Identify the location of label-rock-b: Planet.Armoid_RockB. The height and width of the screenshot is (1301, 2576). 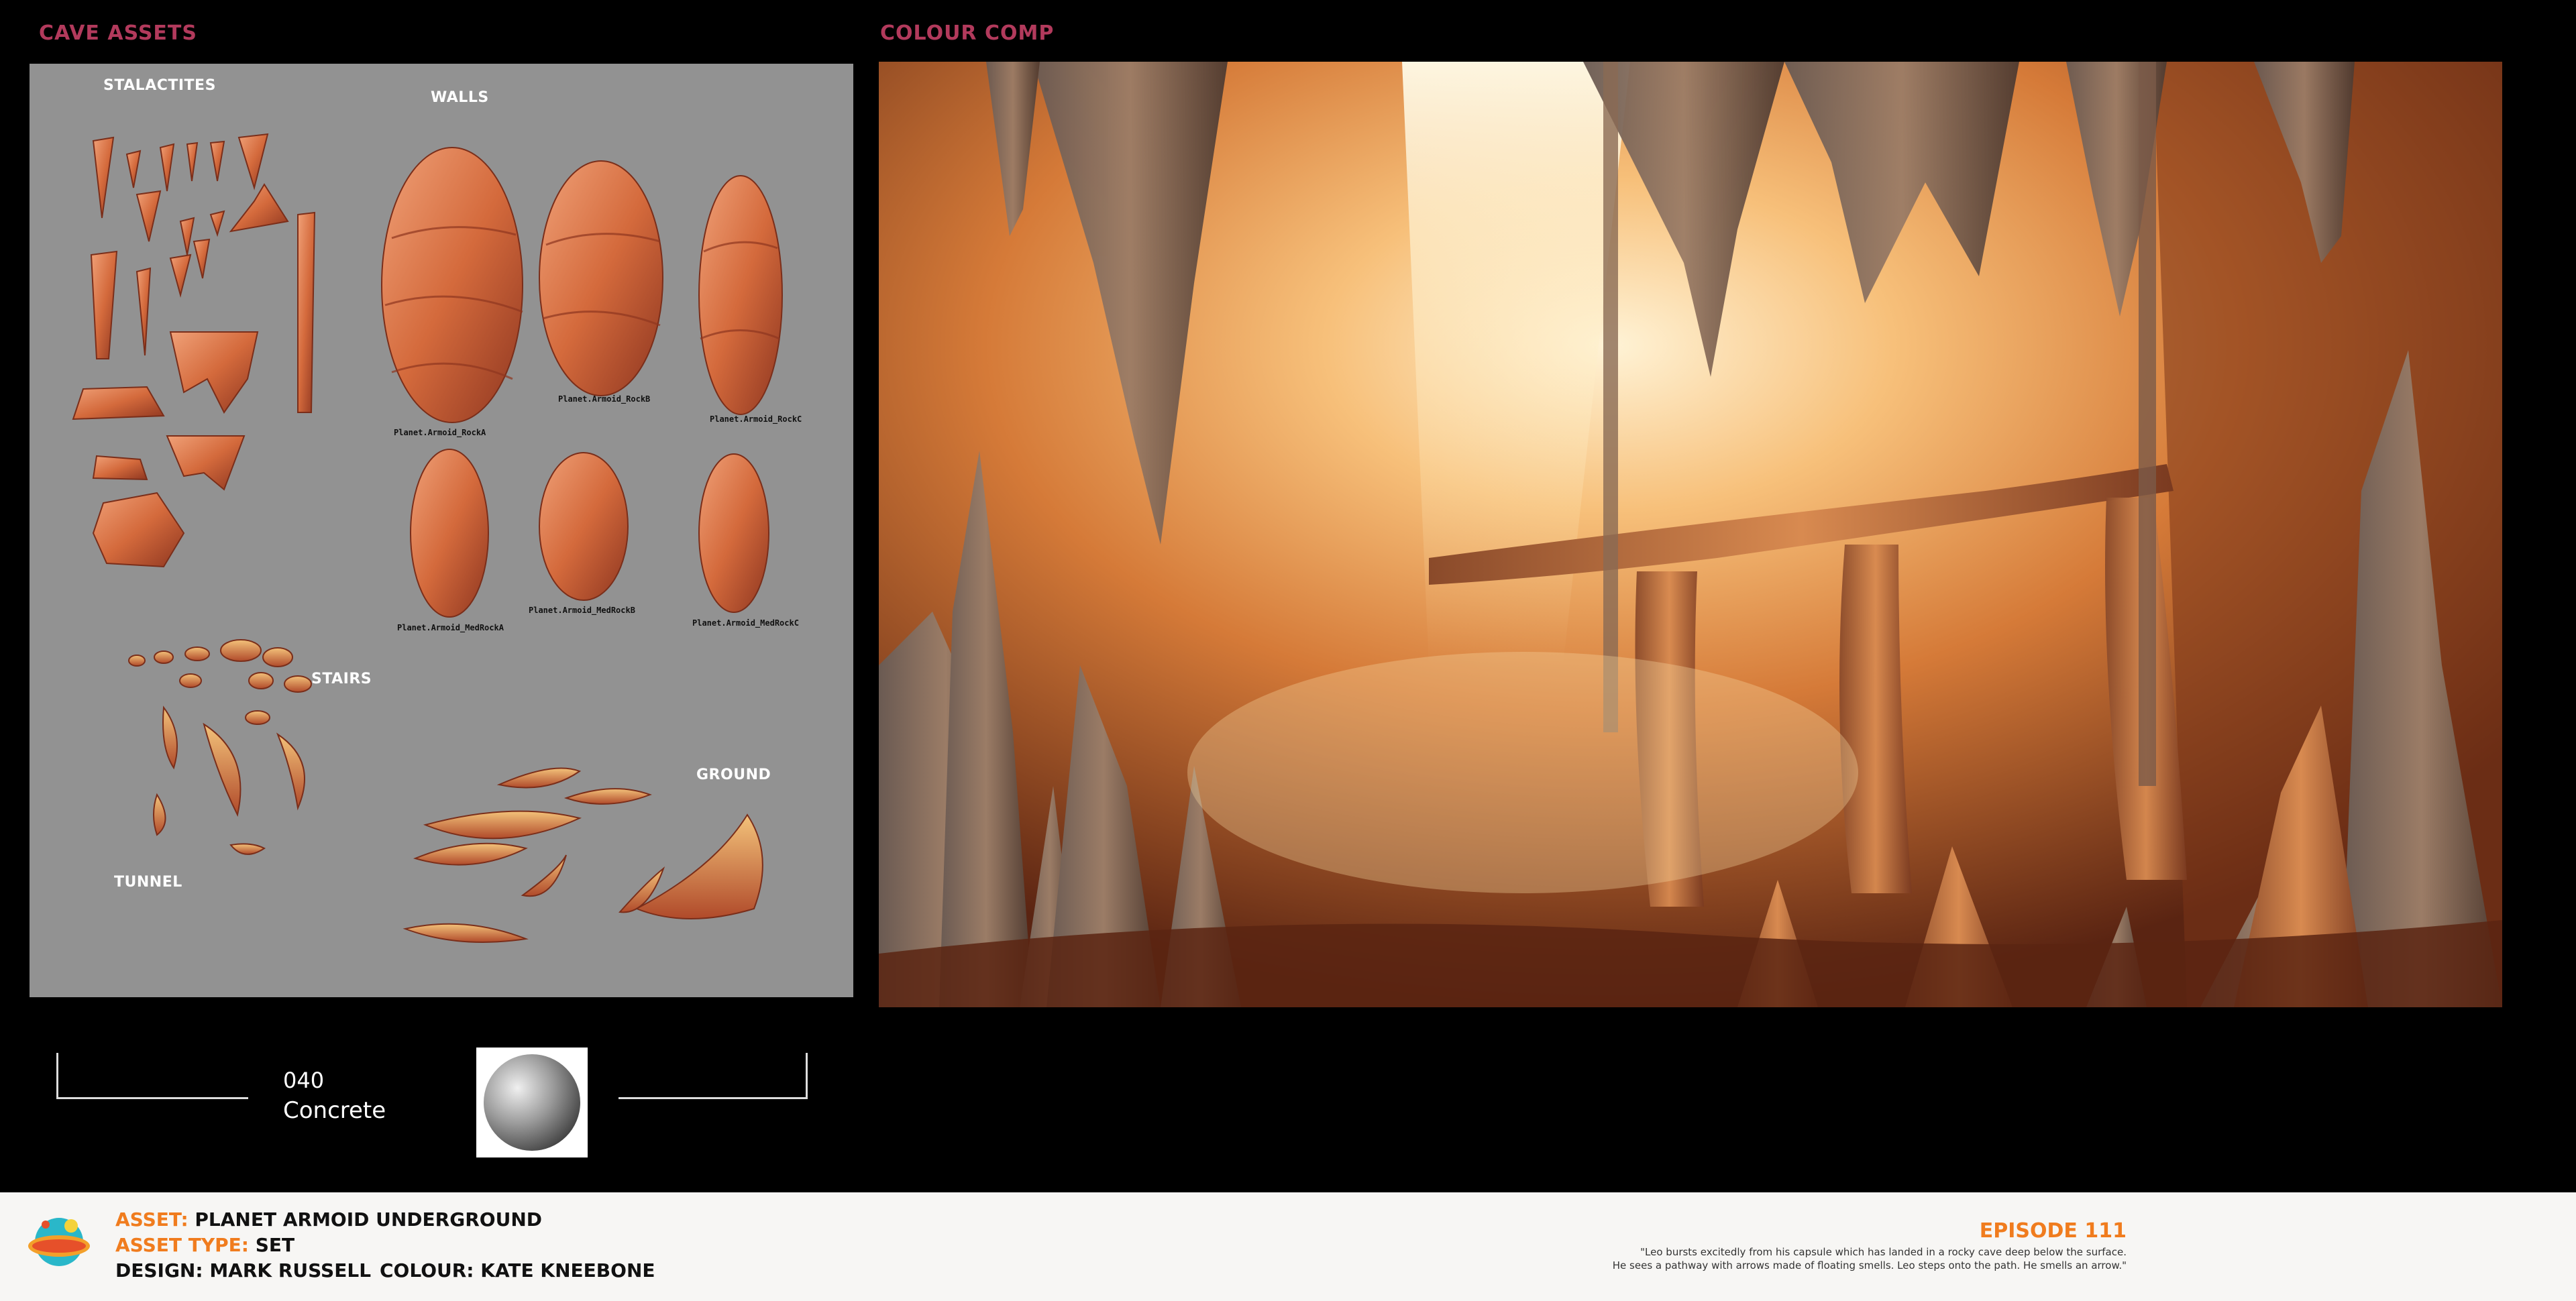
(604, 399).